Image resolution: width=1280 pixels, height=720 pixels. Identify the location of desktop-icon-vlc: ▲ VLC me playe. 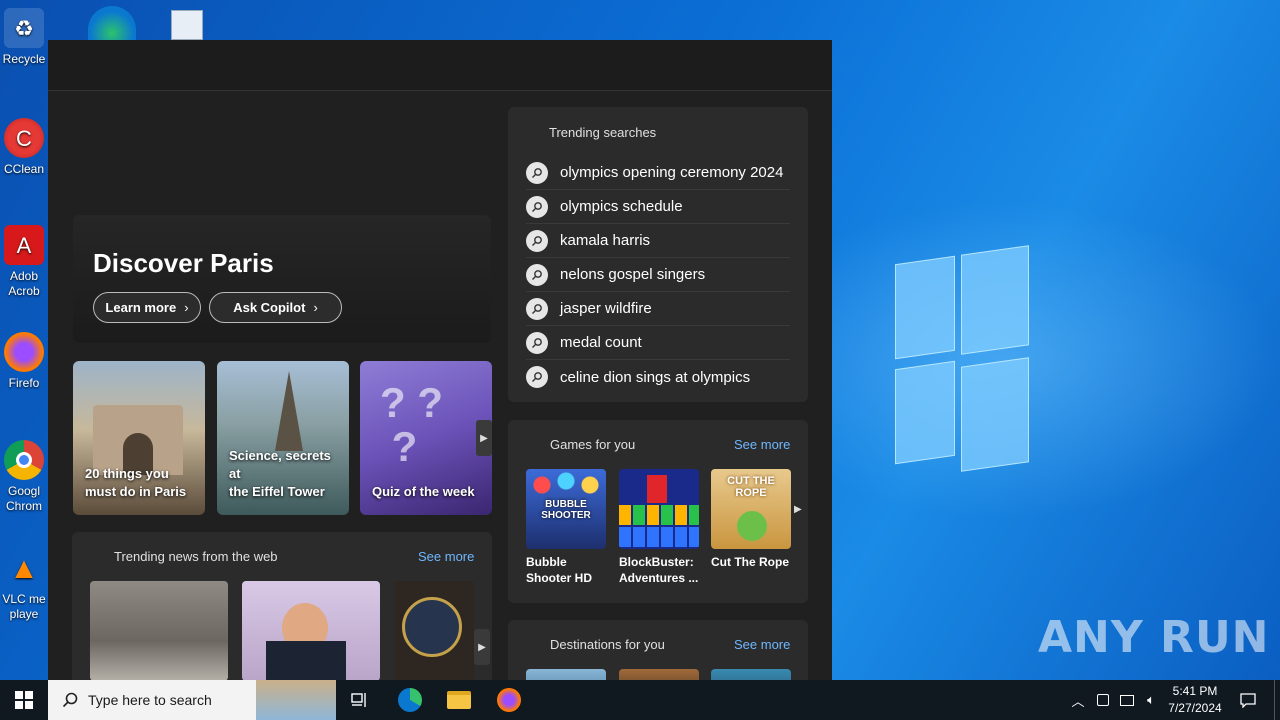
(24, 585).